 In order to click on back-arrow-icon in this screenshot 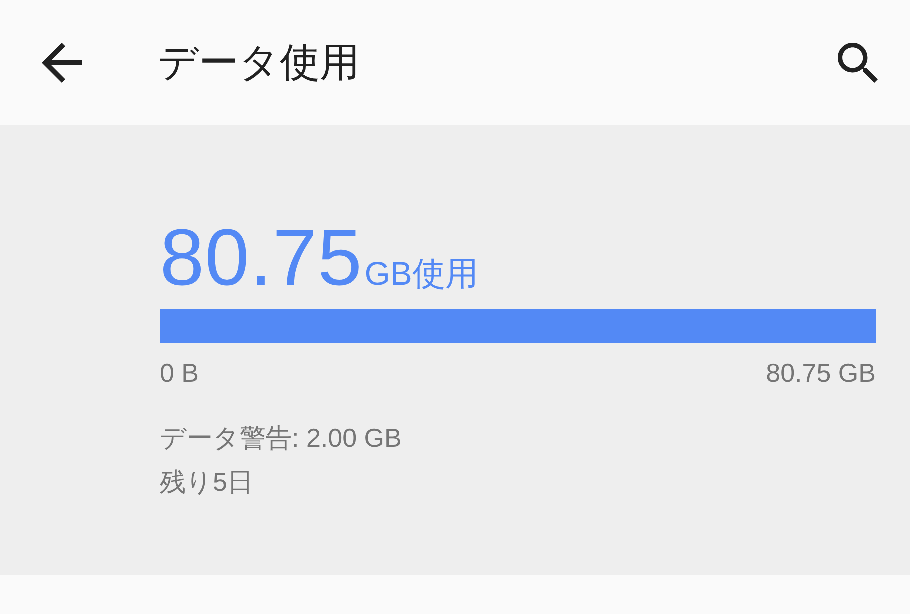, I will do `click(62, 62)`.